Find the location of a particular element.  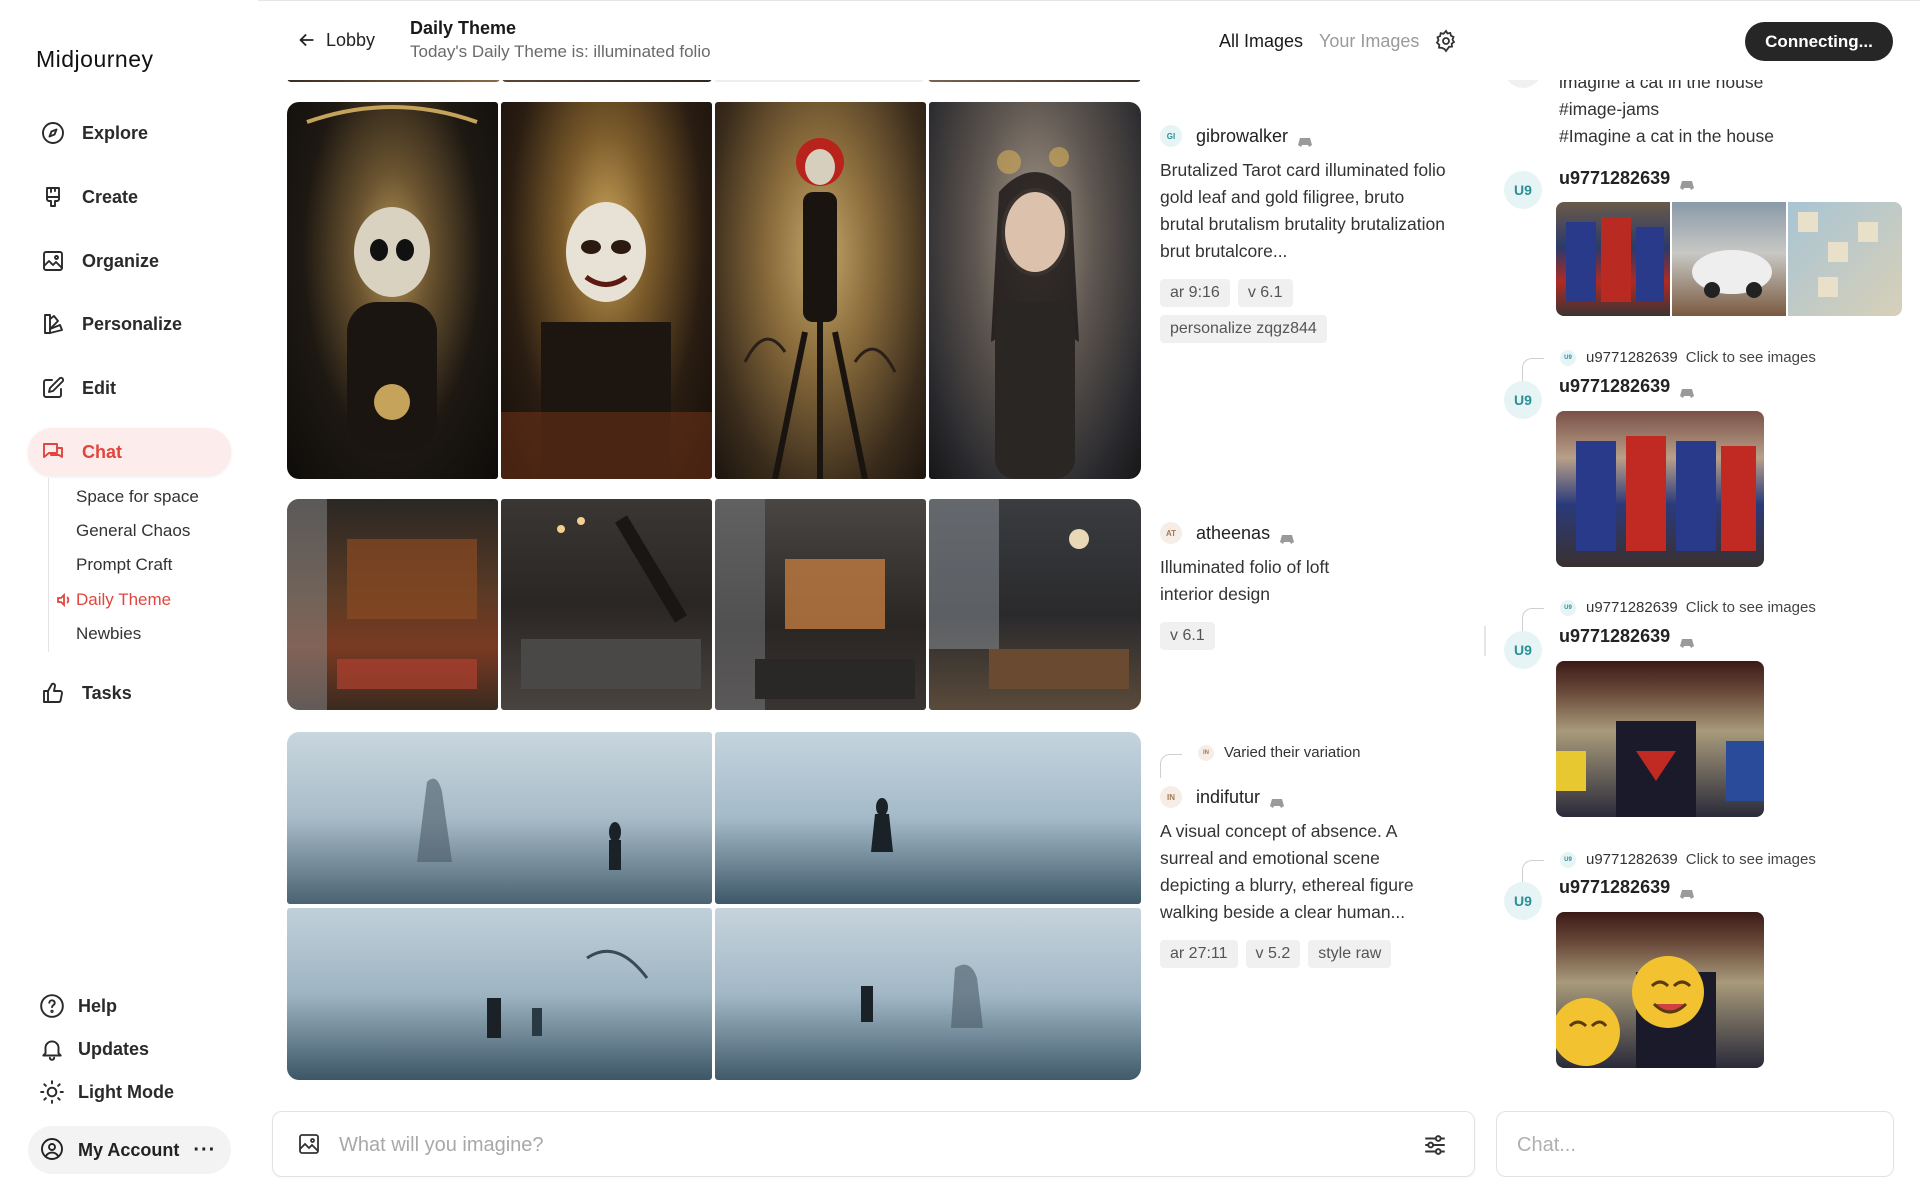

back-to-lobby-link: Lobby is located at coordinates (335, 40).